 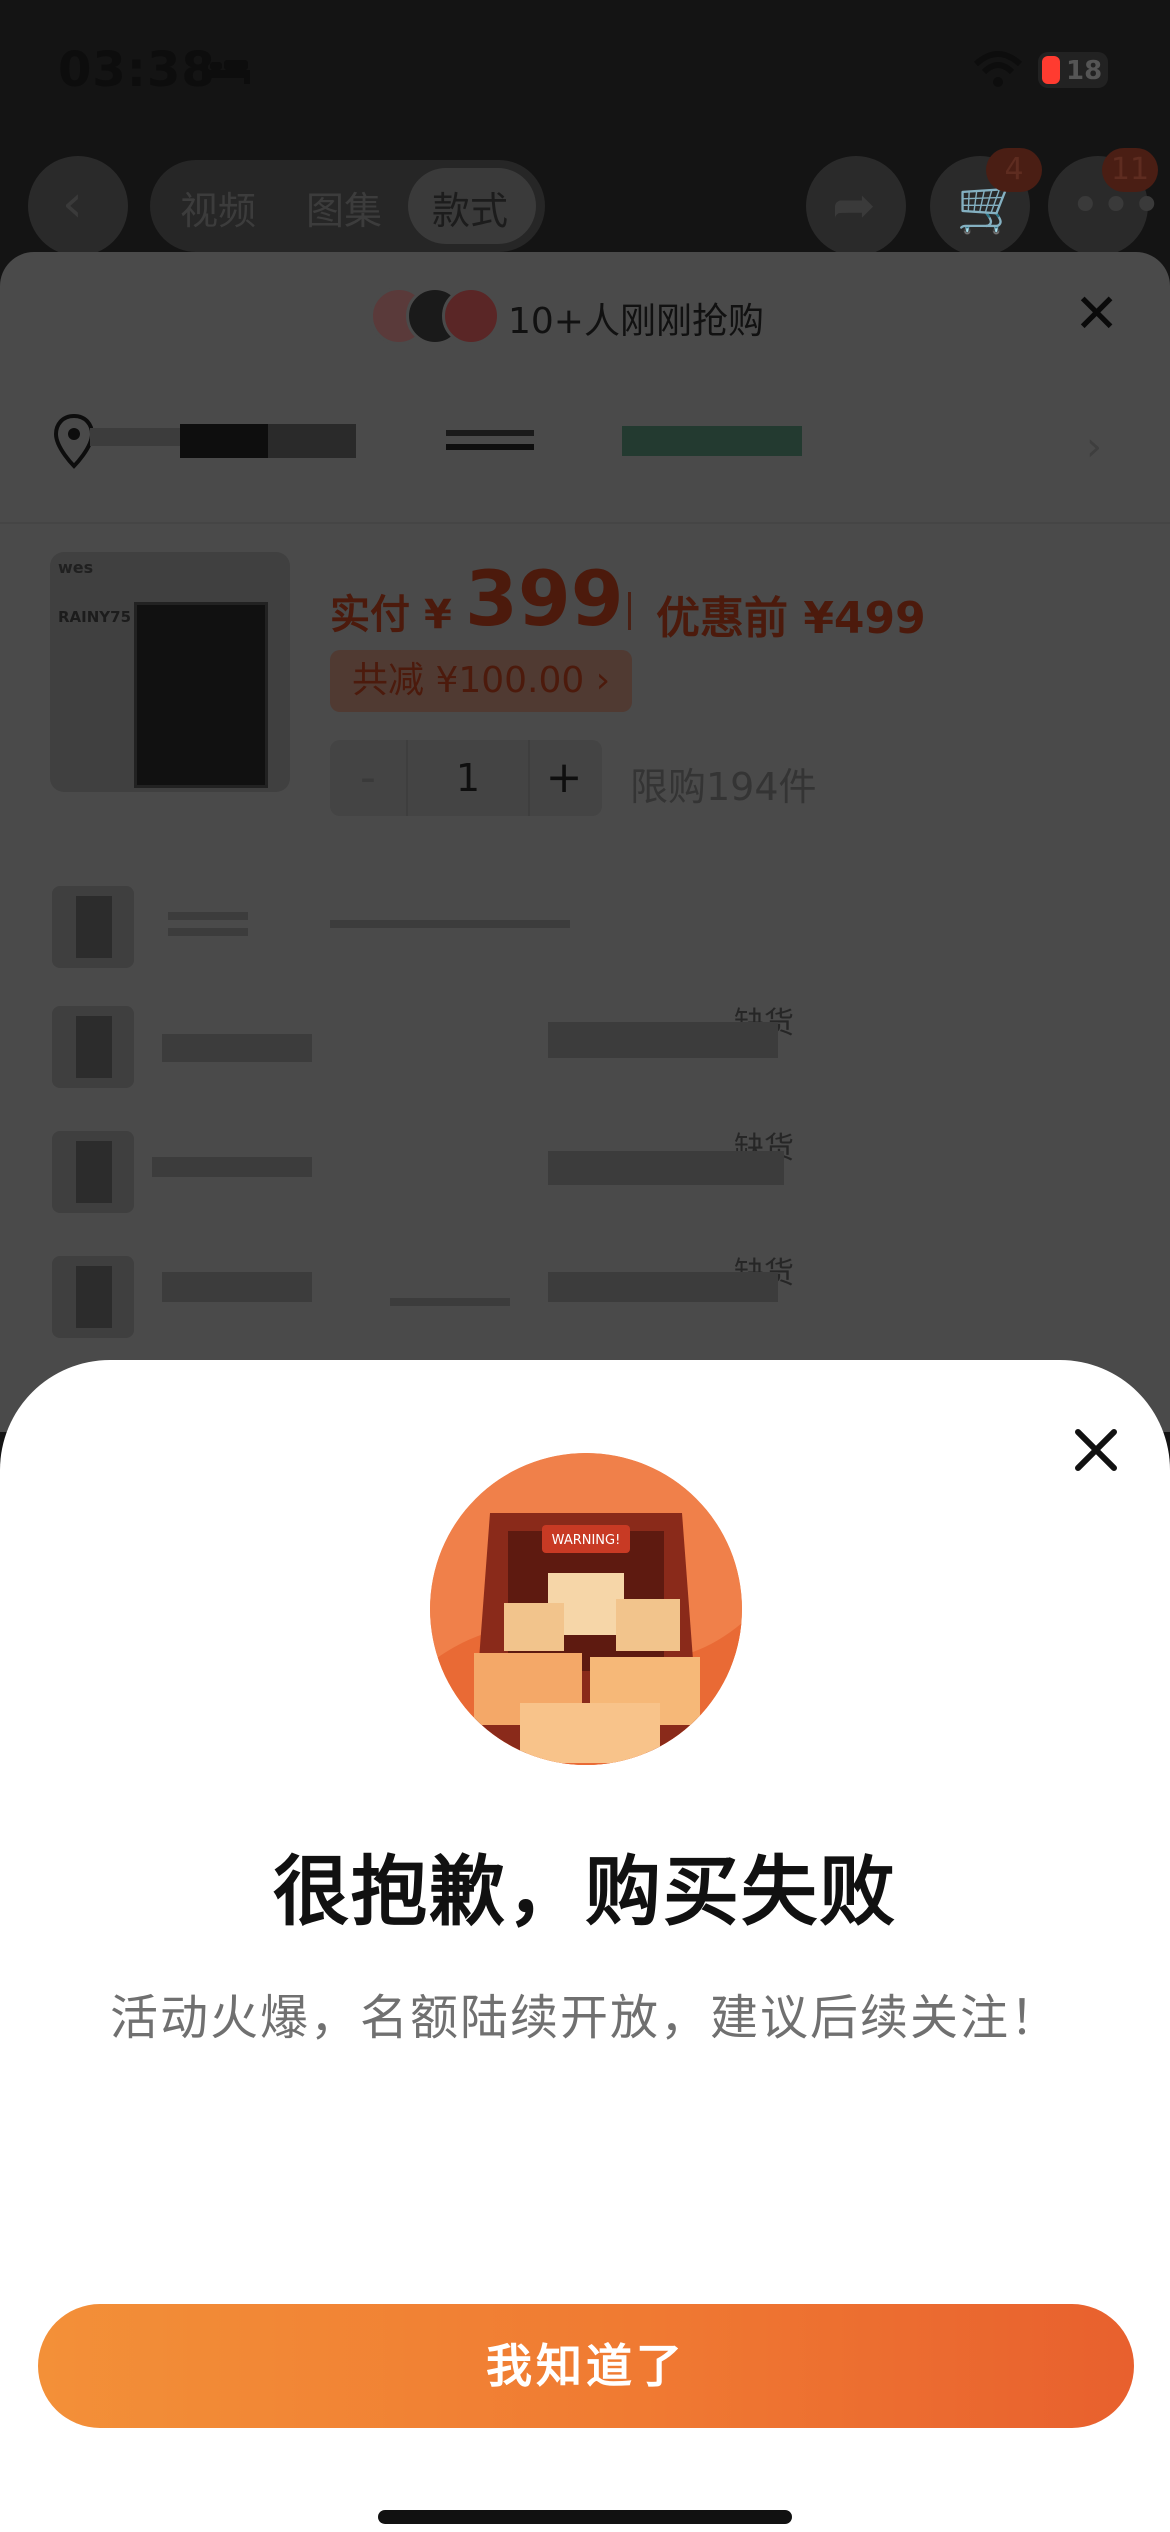 I want to click on product-thumbnail: wes RAINY75, so click(x=170, y=672).